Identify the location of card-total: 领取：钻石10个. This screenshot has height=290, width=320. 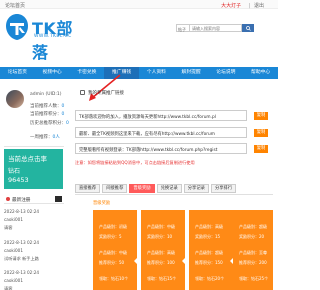
(114, 278).